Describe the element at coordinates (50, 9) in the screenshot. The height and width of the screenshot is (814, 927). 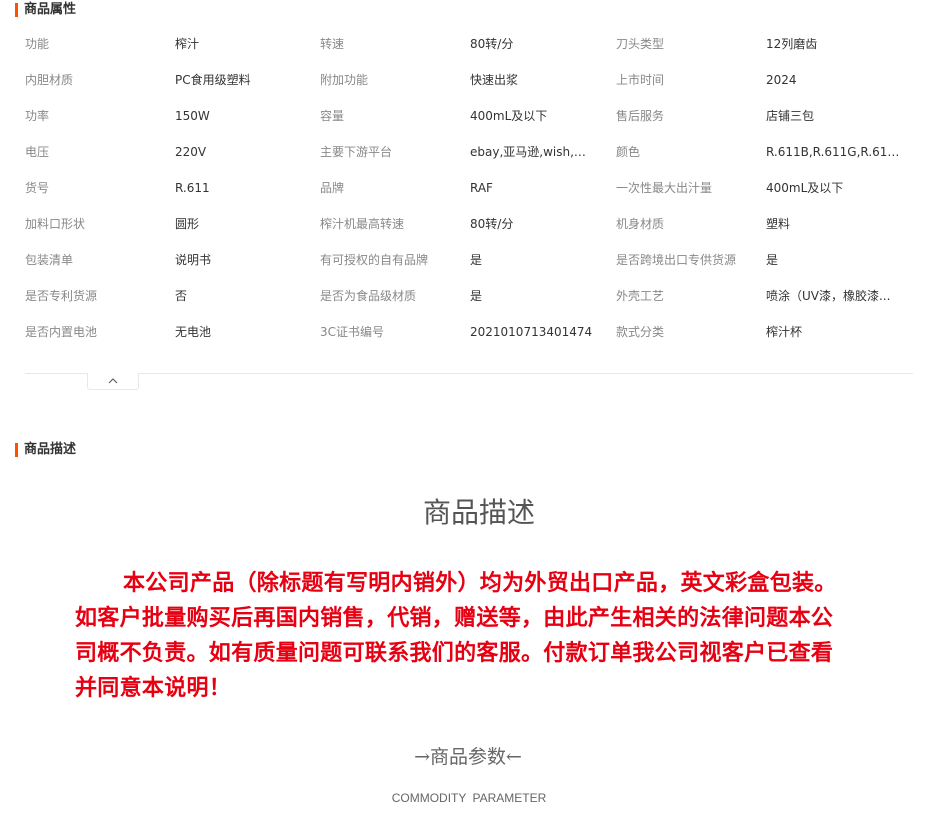
I see `attributes-title-text: 商品属性` at that location.